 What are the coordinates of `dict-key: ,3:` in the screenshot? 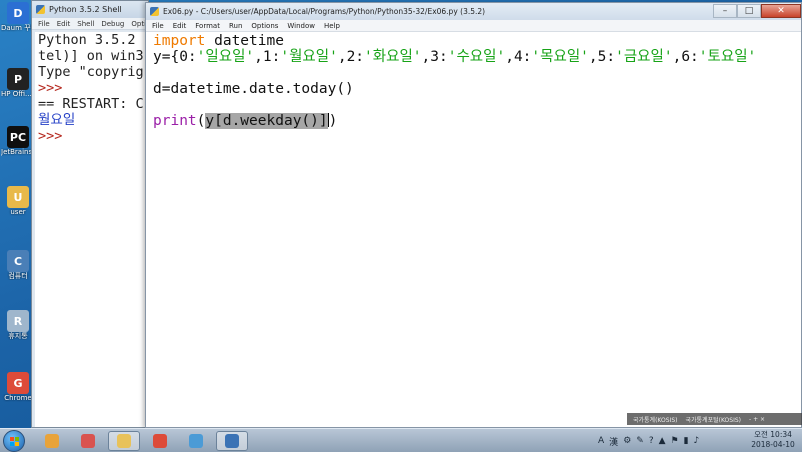 It's located at (434, 57).